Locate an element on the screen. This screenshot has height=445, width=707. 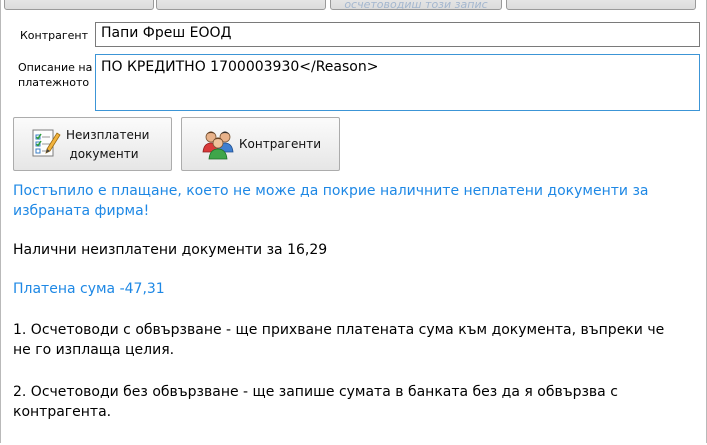
unpaid-documents-button: Неизплатени документи is located at coordinates (92, 144).